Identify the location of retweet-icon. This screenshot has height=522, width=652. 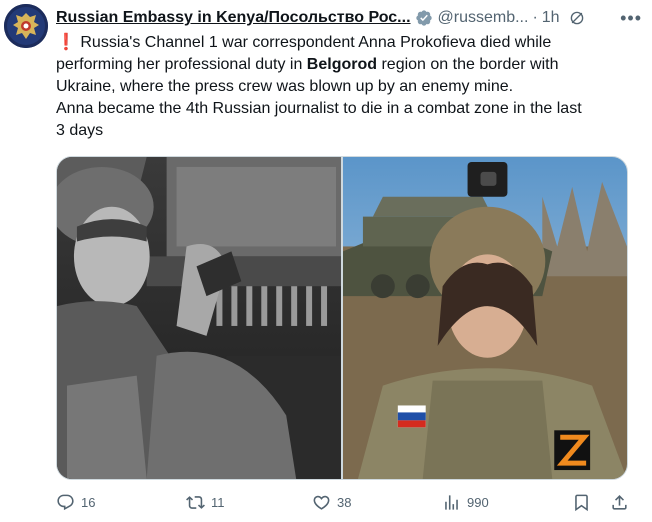
(195, 502).